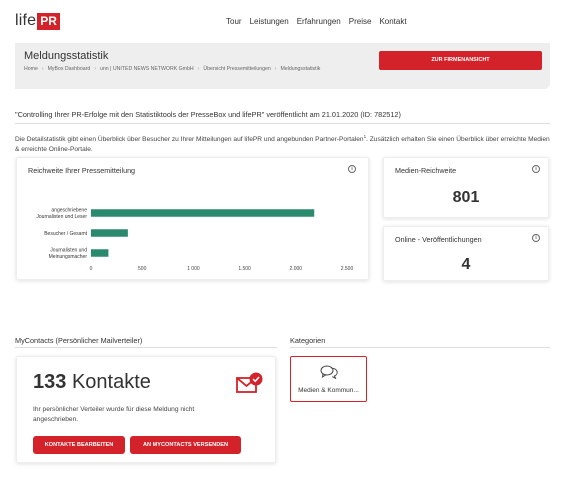  I want to click on breadcrumb-dashboard: MyBox Dashboard, so click(69, 69).